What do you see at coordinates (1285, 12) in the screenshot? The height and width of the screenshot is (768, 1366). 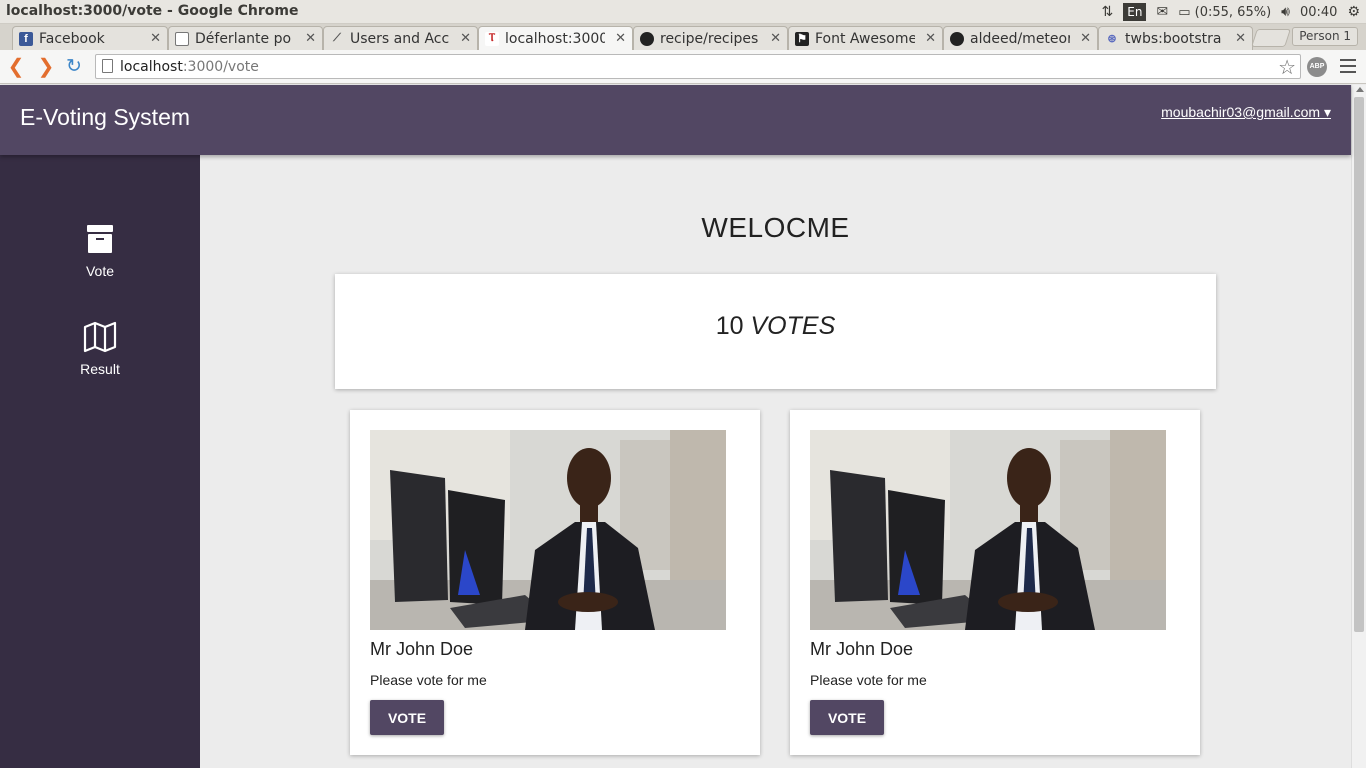 I see `volume-icon: 🔊︎` at bounding box center [1285, 12].